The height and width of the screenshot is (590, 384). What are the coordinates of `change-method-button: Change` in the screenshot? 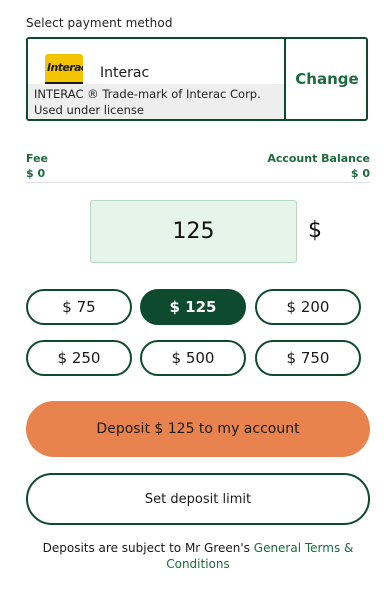 It's located at (326, 79).